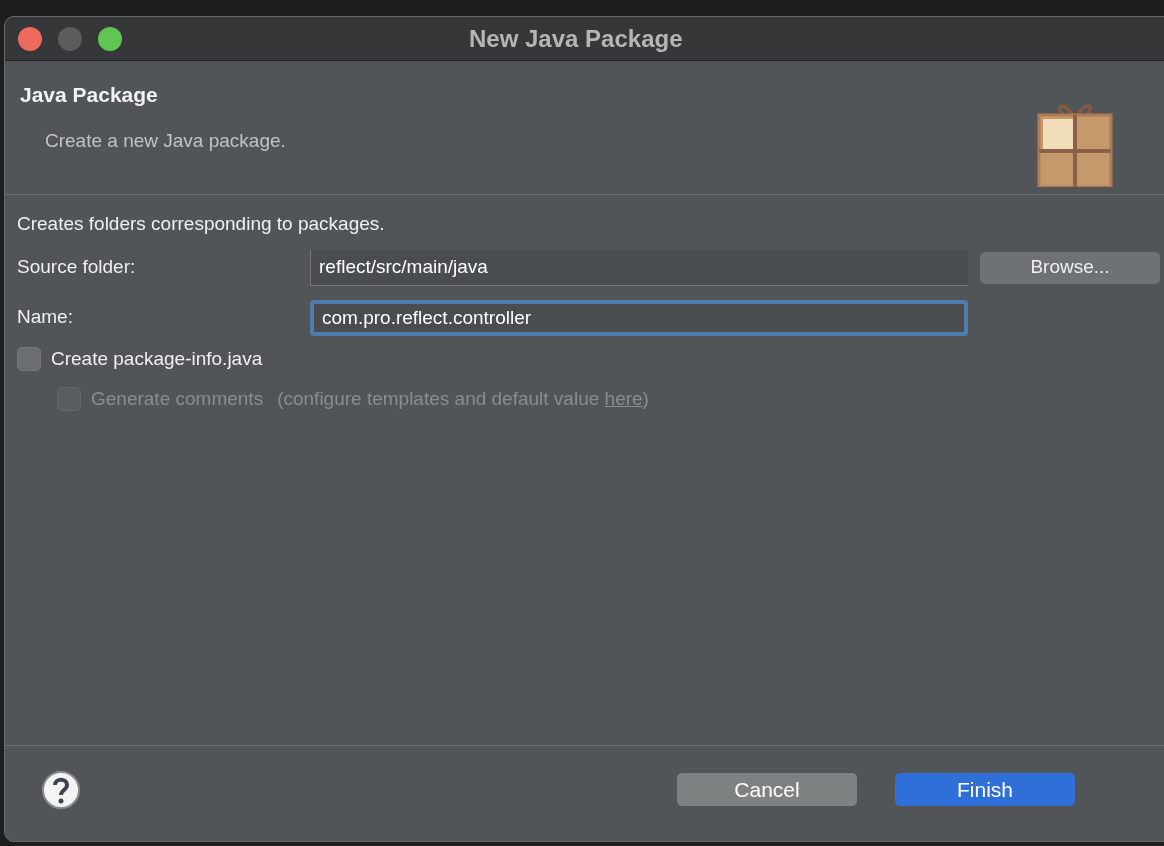  What do you see at coordinates (157, 358) in the screenshot?
I see `checkbox-label: Create package-info.java` at bounding box center [157, 358].